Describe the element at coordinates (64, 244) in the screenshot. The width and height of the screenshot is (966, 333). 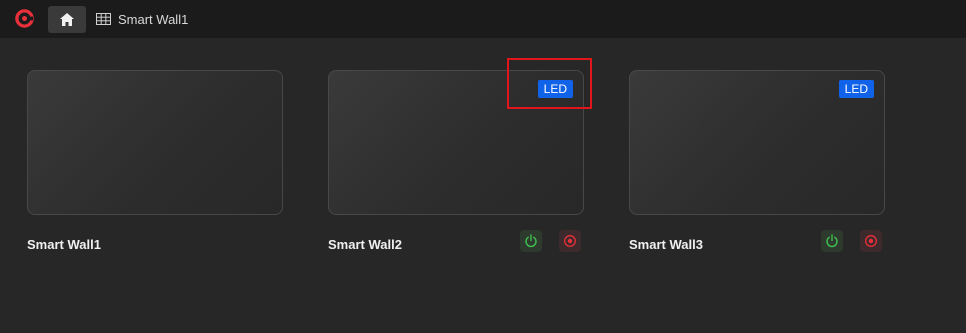
I see `wall-name-1: Smart Wall1` at that location.